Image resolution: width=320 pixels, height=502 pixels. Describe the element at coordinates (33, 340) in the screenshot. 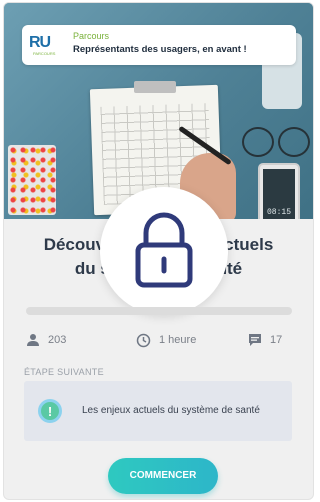

I see `user-icon` at that location.